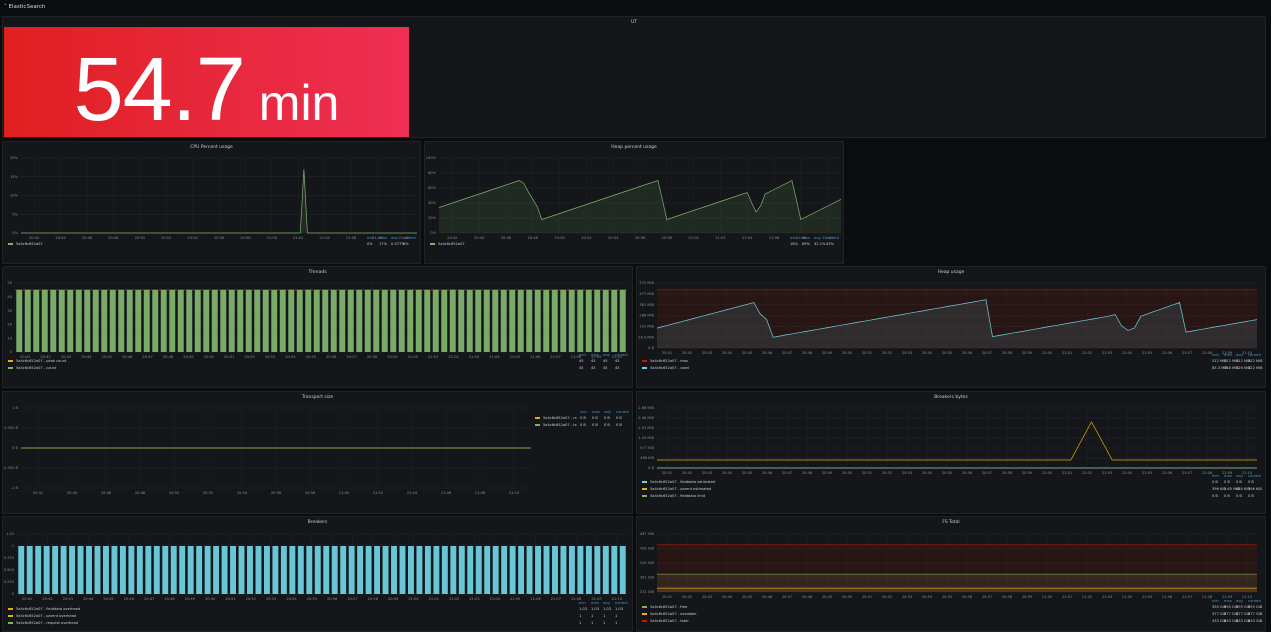 The width and height of the screenshot is (1271, 632). I want to click on y-tick-label: 391 GiB, so click(647, 578).